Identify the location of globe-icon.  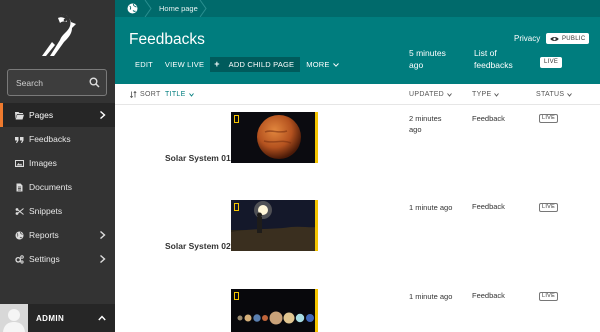
(19, 235).